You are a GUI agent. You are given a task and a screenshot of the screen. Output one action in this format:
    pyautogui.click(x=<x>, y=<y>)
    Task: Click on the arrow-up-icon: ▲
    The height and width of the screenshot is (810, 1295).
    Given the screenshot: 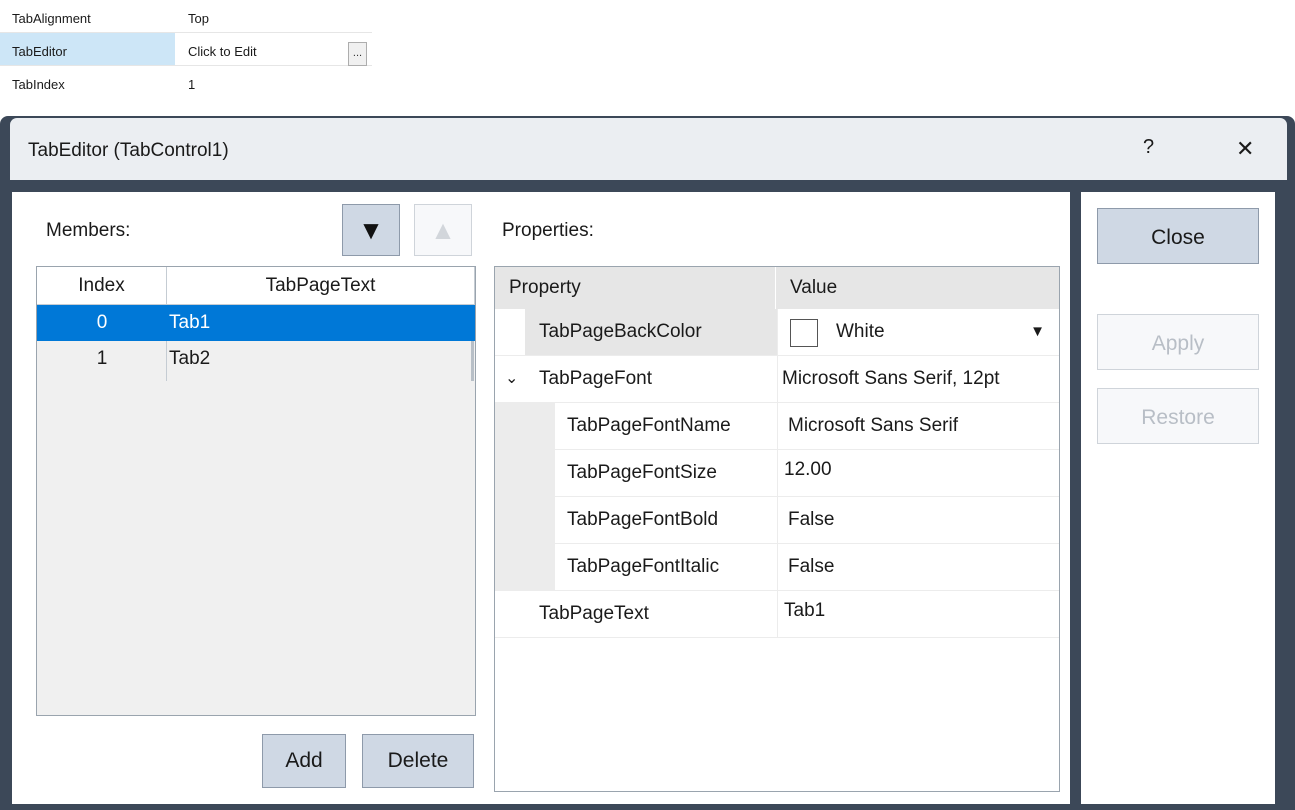 What is the action you would take?
    pyautogui.click(x=443, y=230)
    